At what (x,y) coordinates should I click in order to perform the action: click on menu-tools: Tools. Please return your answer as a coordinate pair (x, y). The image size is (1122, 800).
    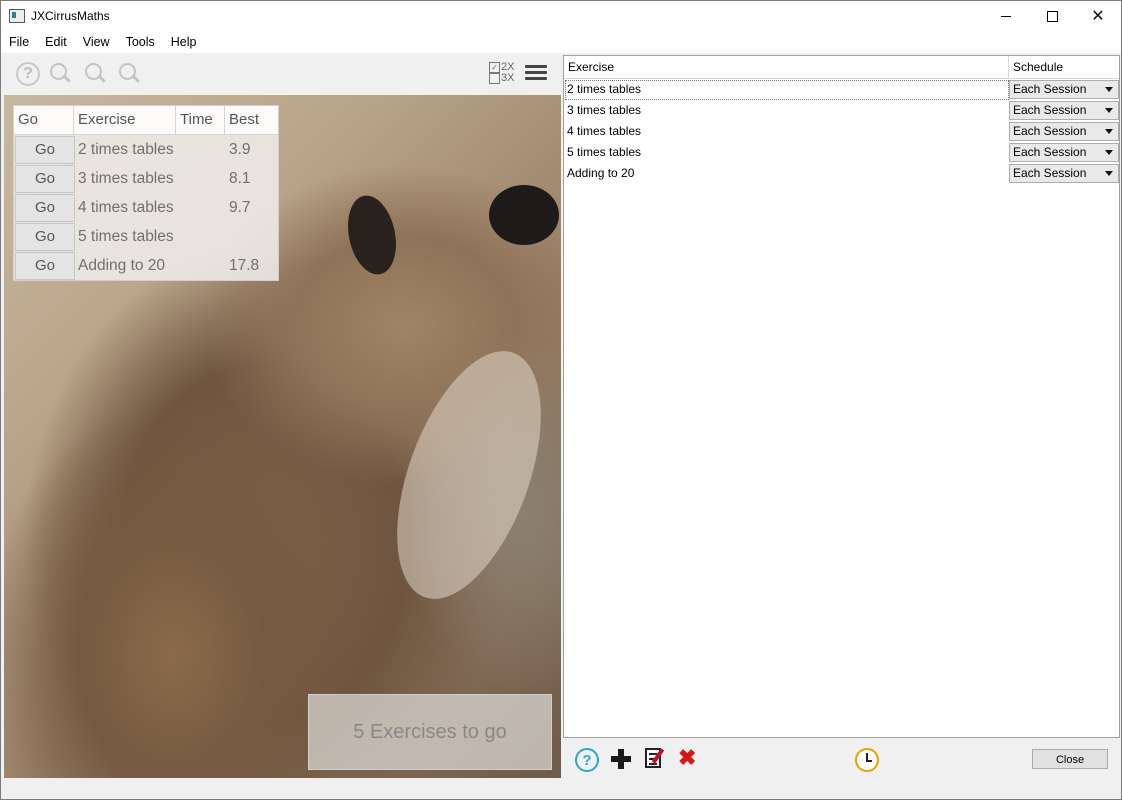
    Looking at the image, I should click on (140, 42).